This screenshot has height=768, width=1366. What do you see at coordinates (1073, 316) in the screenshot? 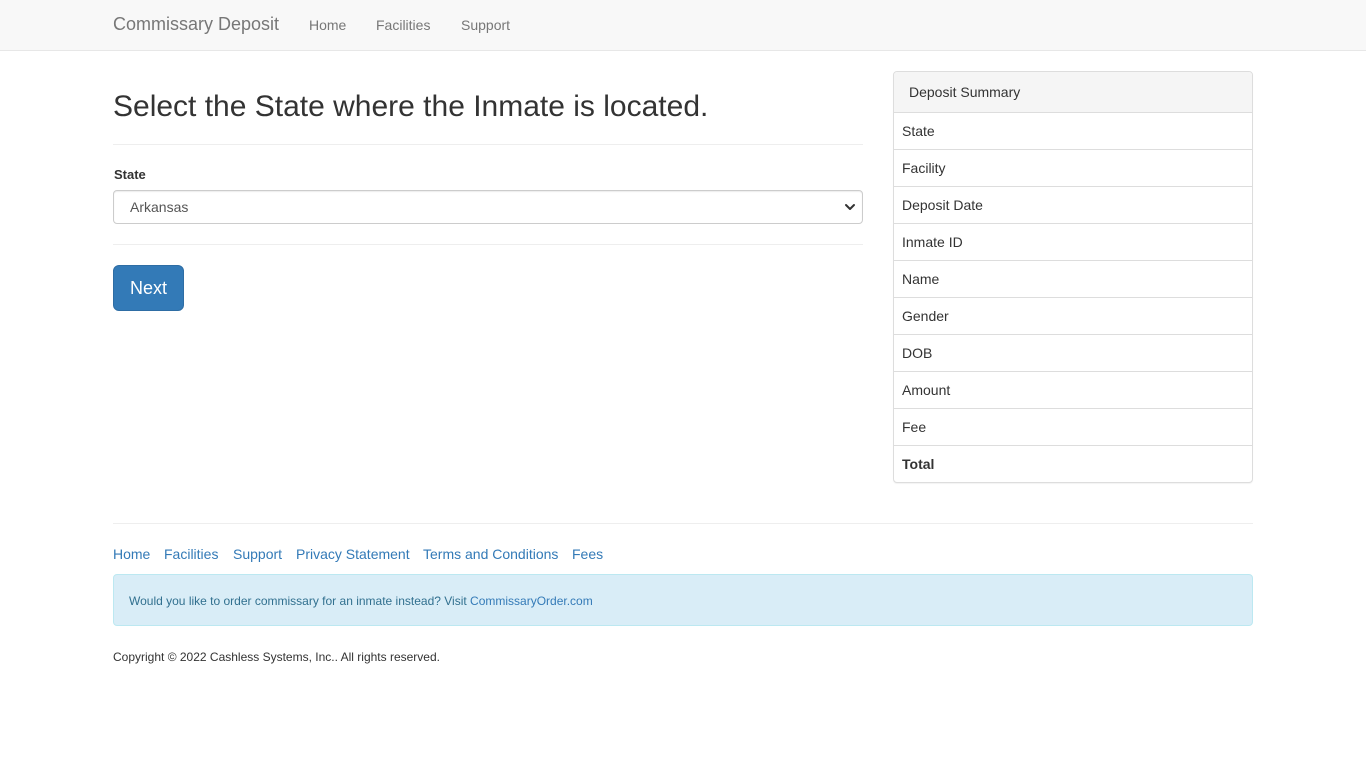
I see `summary-row-gender: Gender` at bounding box center [1073, 316].